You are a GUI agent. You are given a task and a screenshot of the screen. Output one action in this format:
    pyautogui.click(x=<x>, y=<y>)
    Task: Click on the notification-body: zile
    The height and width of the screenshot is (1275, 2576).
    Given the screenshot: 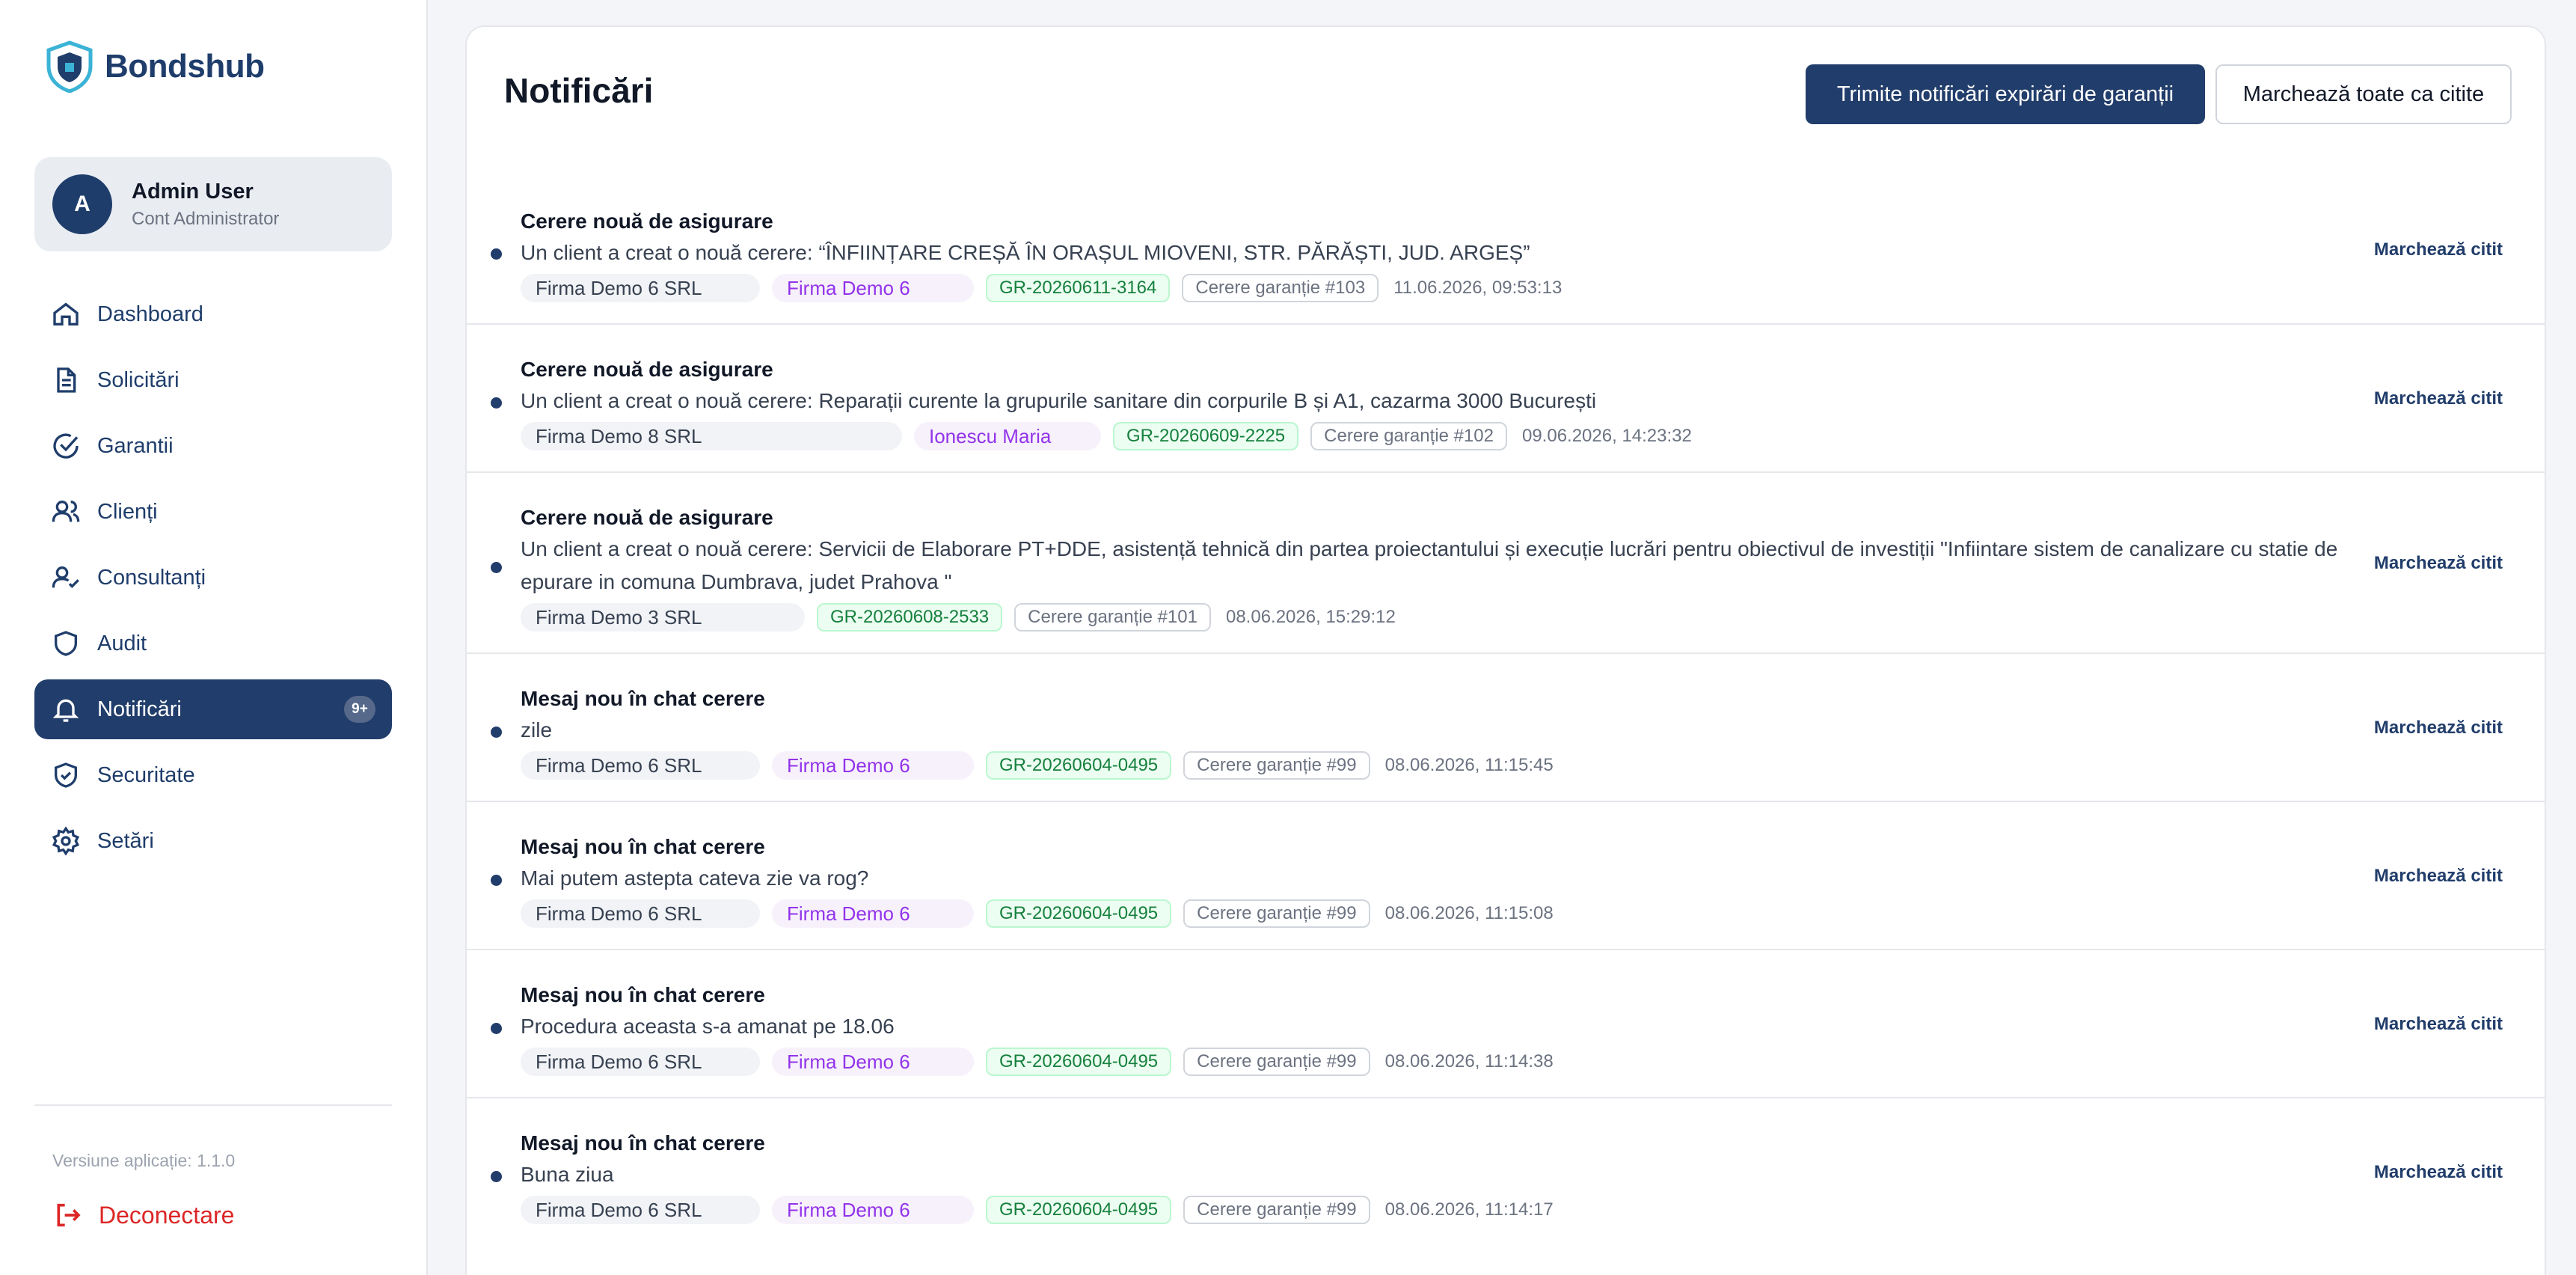 What is the action you would take?
    pyautogui.click(x=537, y=730)
    